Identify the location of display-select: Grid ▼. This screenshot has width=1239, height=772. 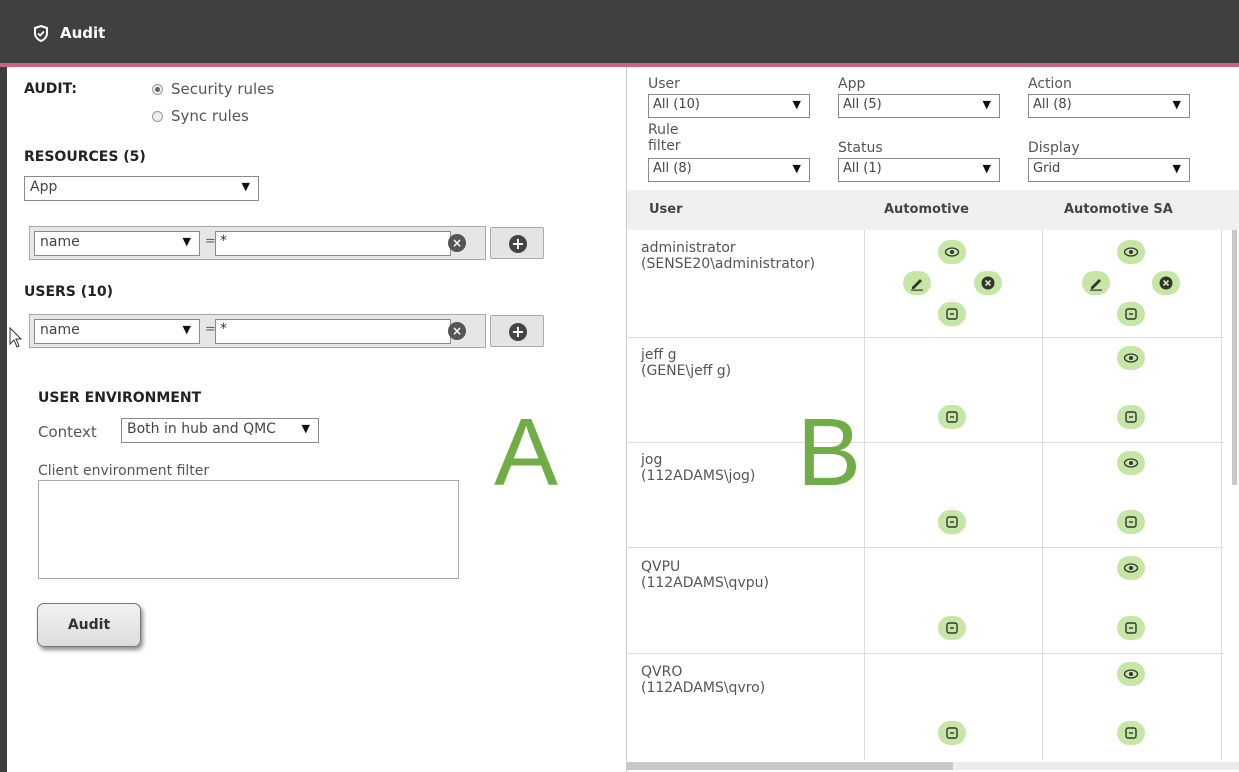
(1109, 170).